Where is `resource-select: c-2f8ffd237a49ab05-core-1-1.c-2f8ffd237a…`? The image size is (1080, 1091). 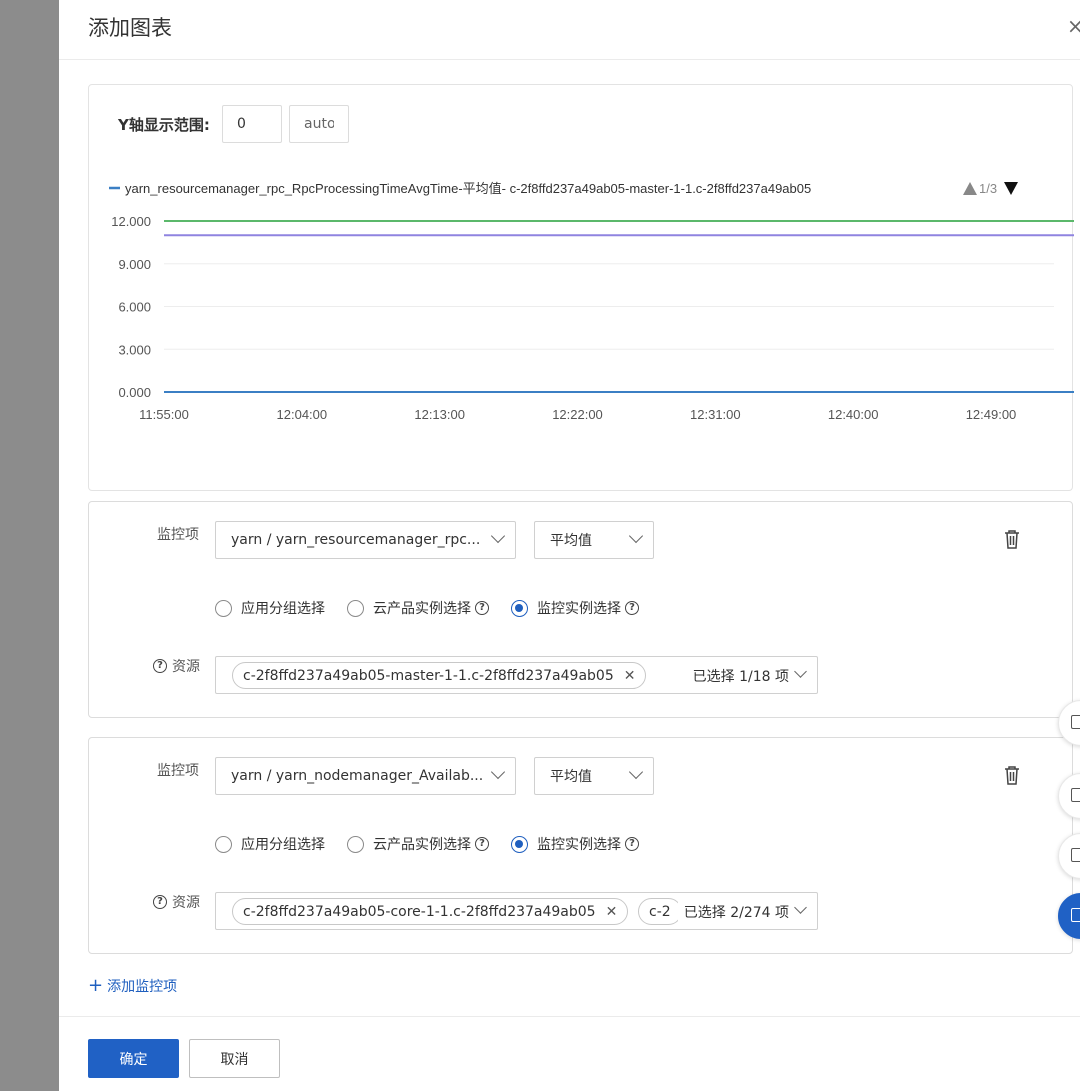 resource-select: c-2f8ffd237a49ab05-core-1-1.c-2f8ffd237a… is located at coordinates (516, 911).